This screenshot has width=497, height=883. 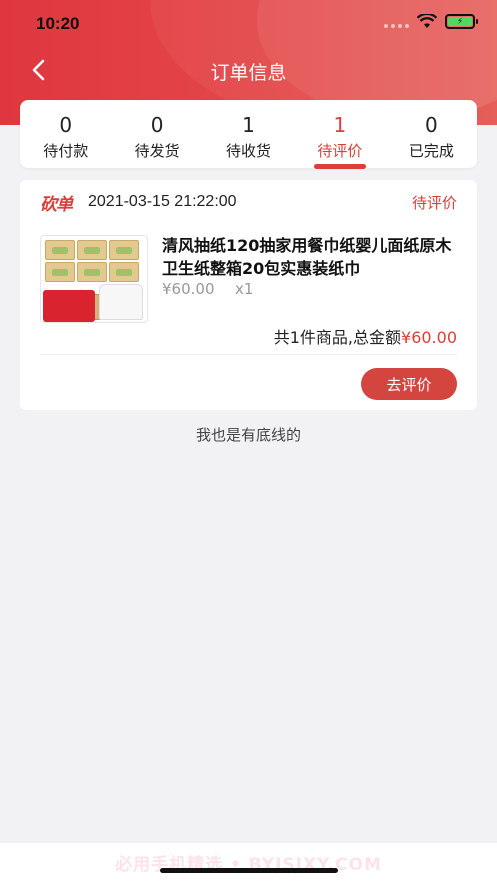 I want to click on product-name: 清风抽纸120抽家用餐巾纸婴儿面纸原木卫生纸整箱20包实惠装纸巾, so click(x=312, y=257).